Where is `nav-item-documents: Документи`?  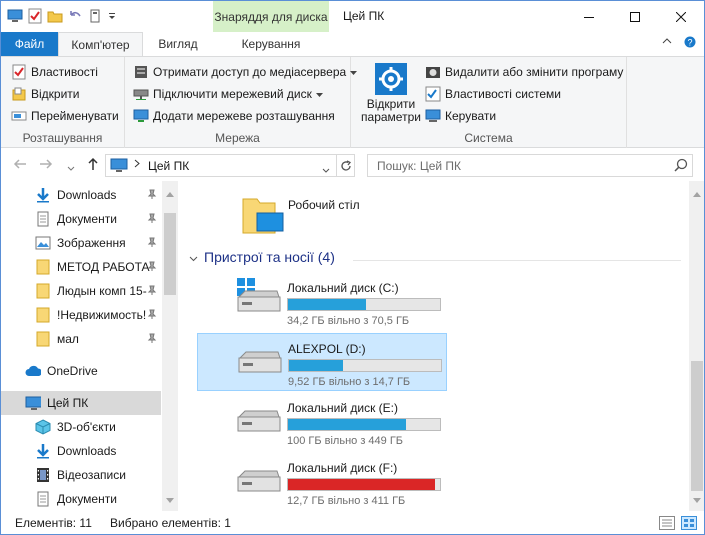 nav-item-documents: Документи is located at coordinates (81, 499).